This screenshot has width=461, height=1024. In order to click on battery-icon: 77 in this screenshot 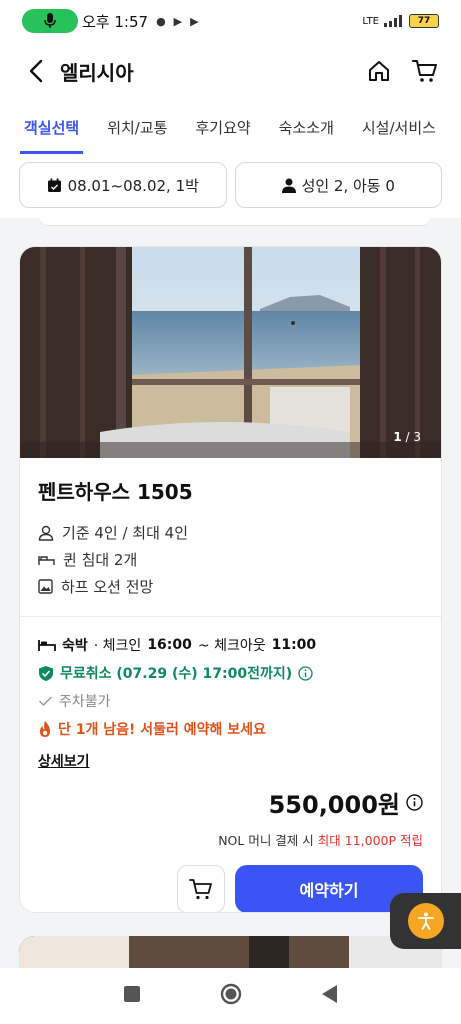, I will do `click(424, 21)`.